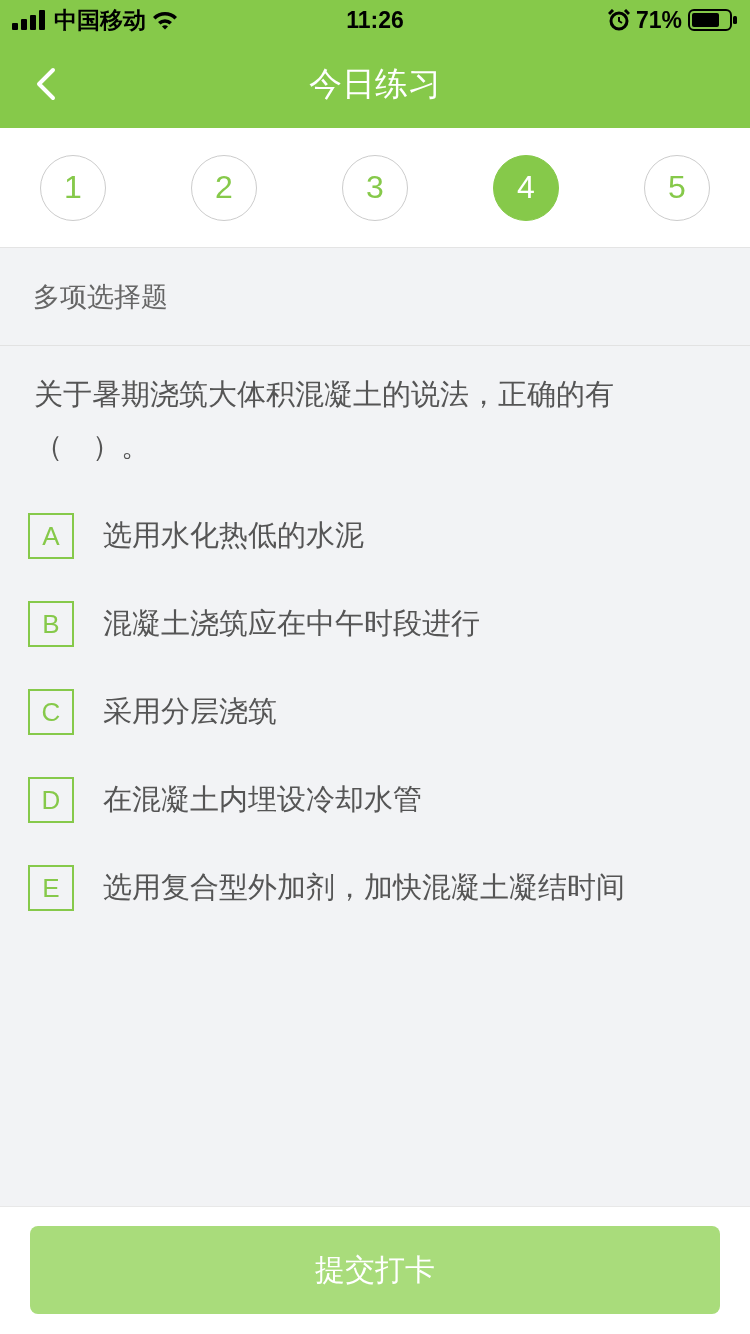 The height and width of the screenshot is (1334, 750). What do you see at coordinates (233, 536) in the screenshot?
I see `option-text: 选用水化热低的水泥` at bounding box center [233, 536].